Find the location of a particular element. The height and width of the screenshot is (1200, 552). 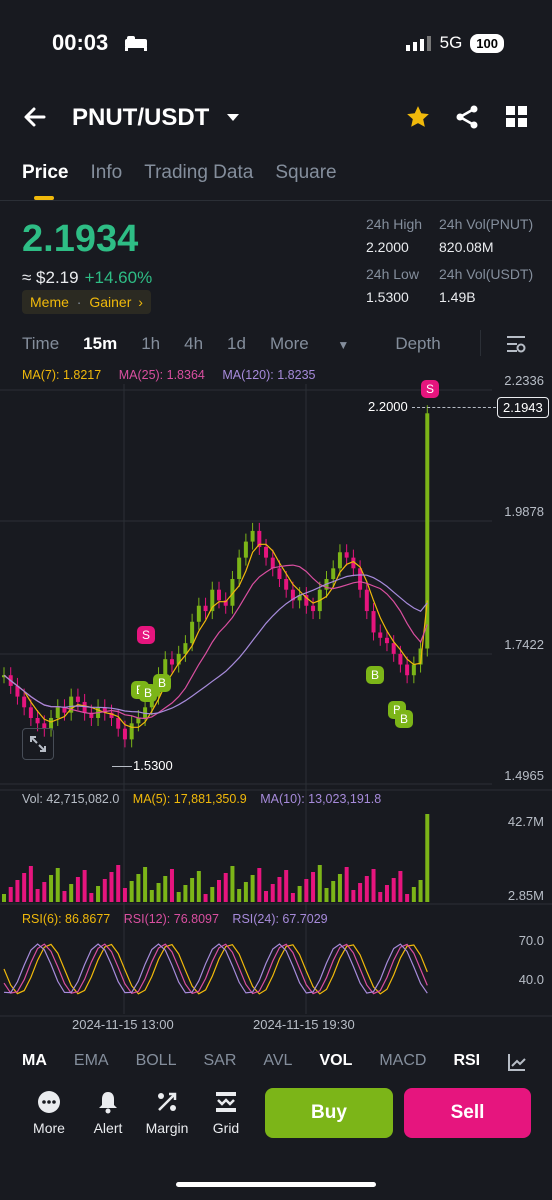

ind-sar: SAR is located at coordinates (219, 1061).